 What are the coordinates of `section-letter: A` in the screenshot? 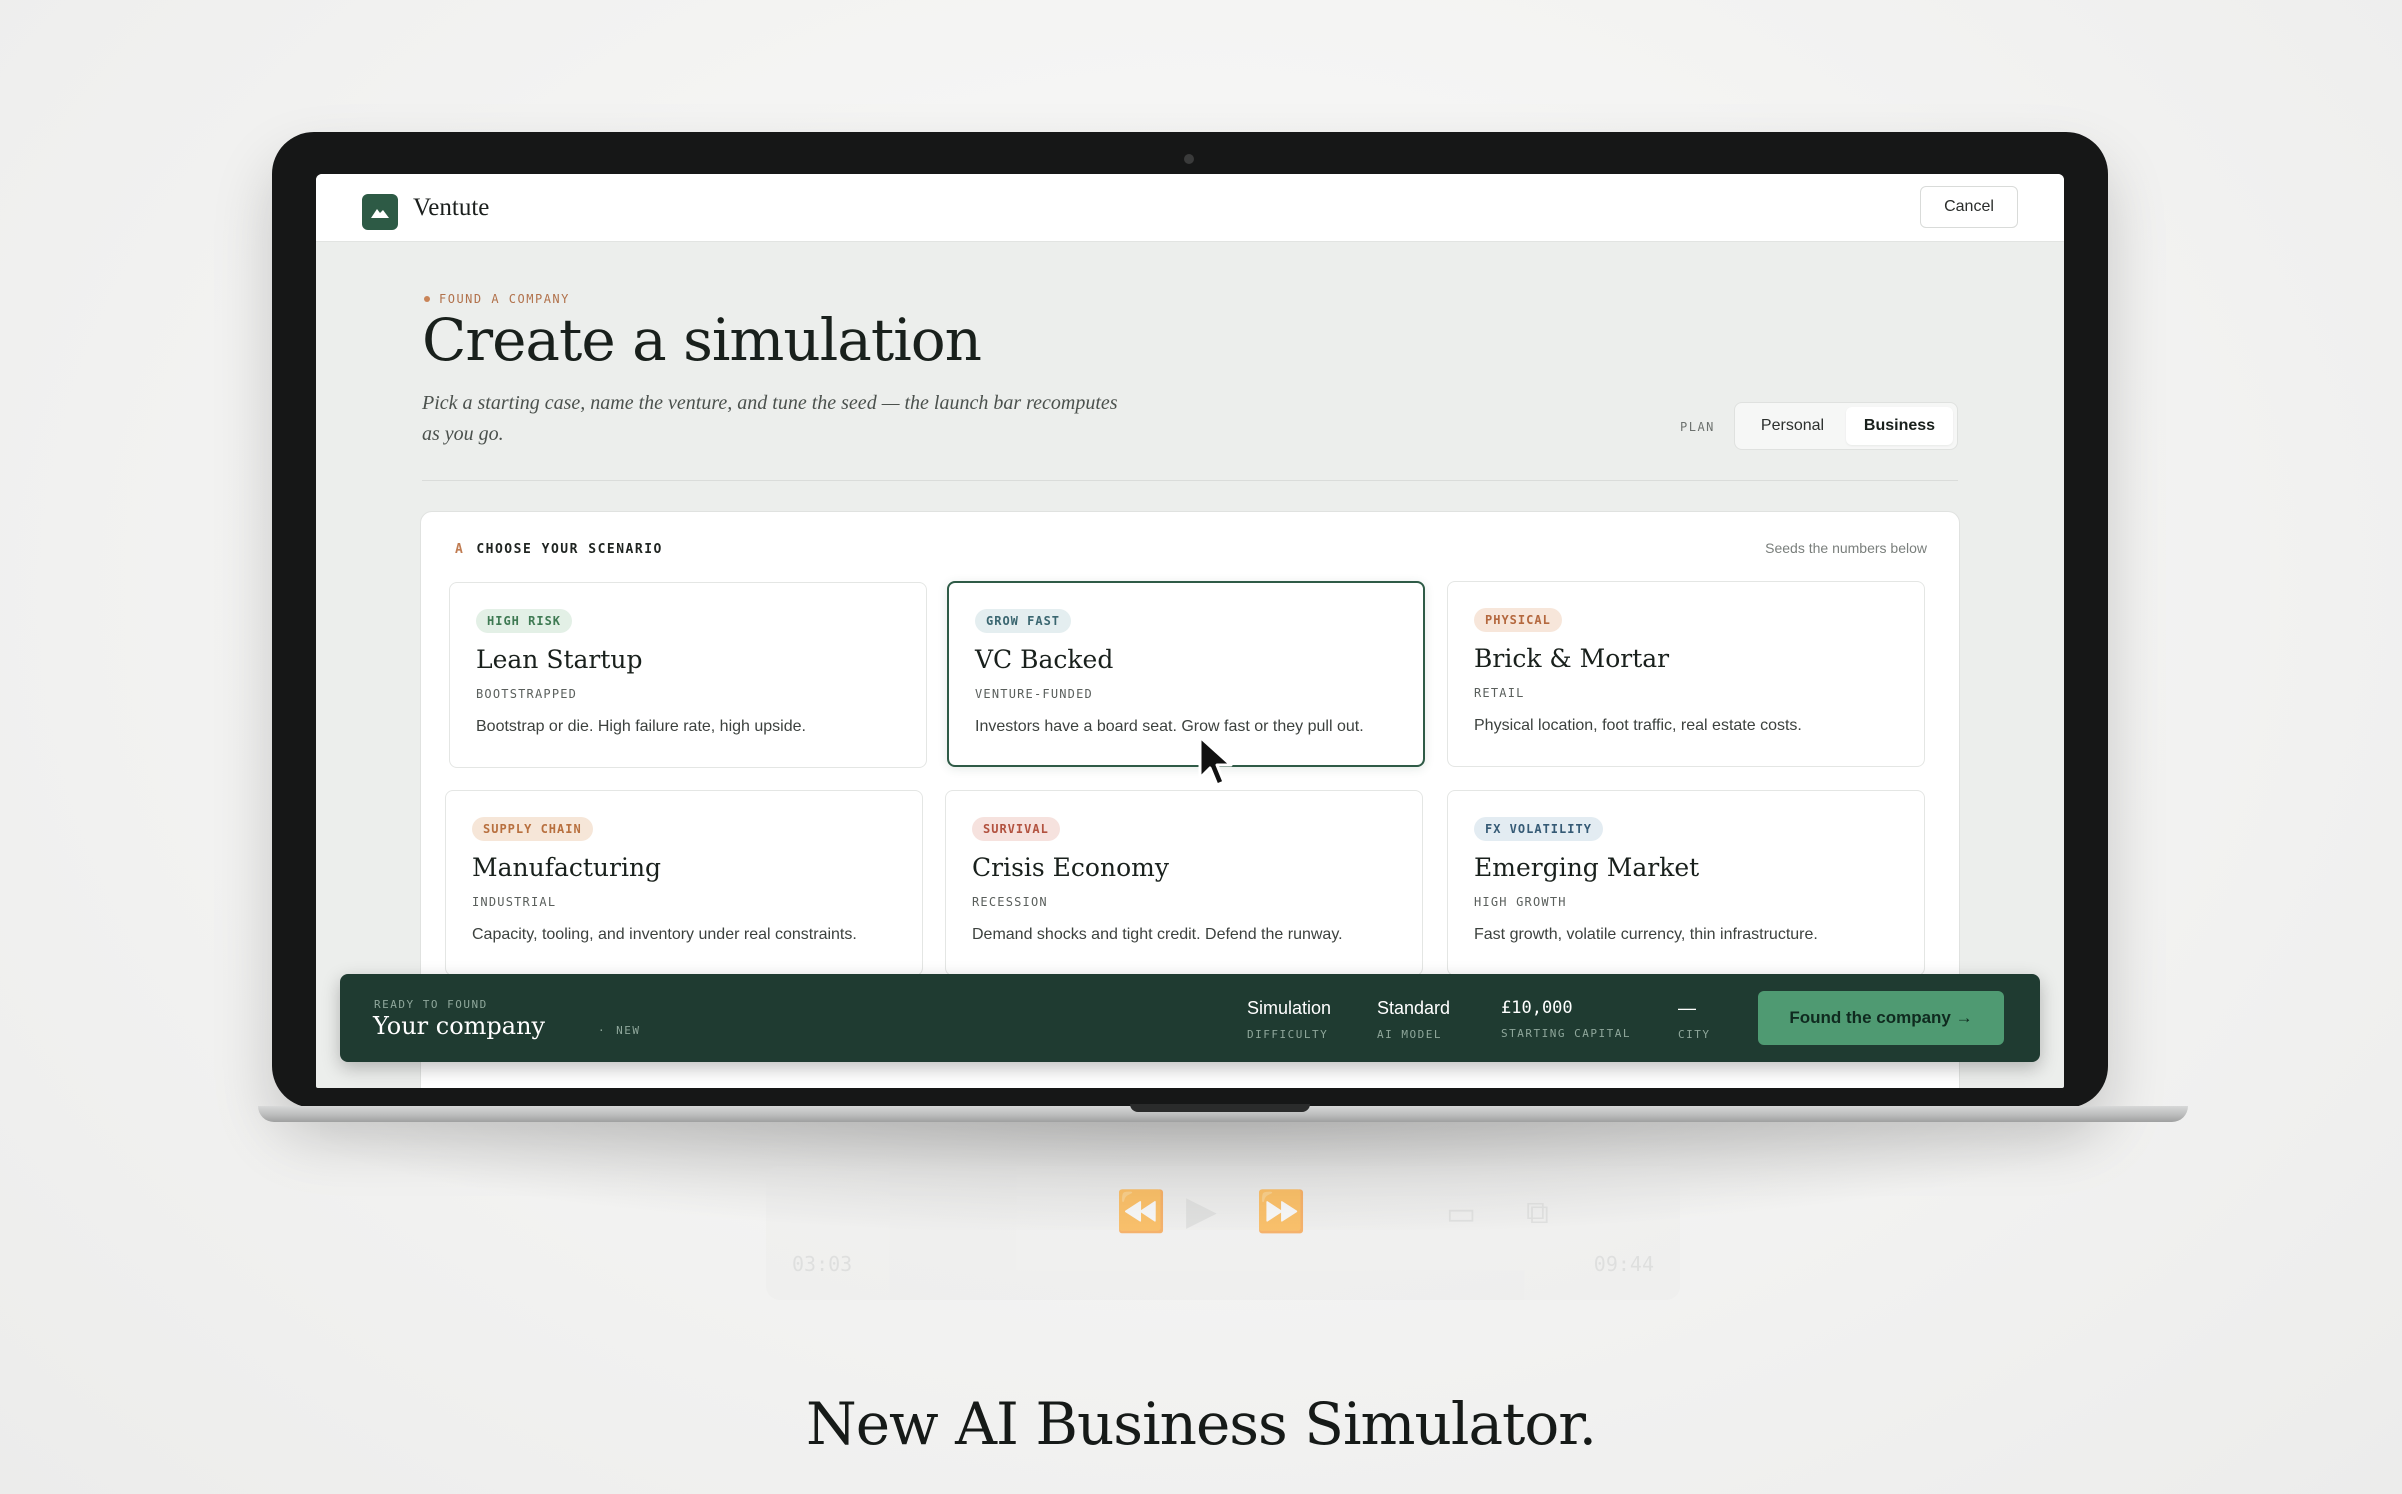 It's located at (460, 549).